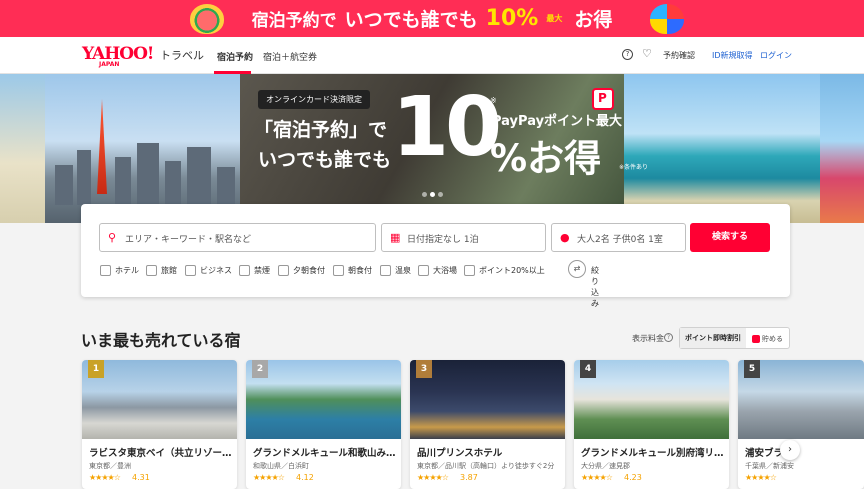  What do you see at coordinates (443, 240) in the screenshot?
I see `date-value: 日付指定なし 1泊` at bounding box center [443, 240].